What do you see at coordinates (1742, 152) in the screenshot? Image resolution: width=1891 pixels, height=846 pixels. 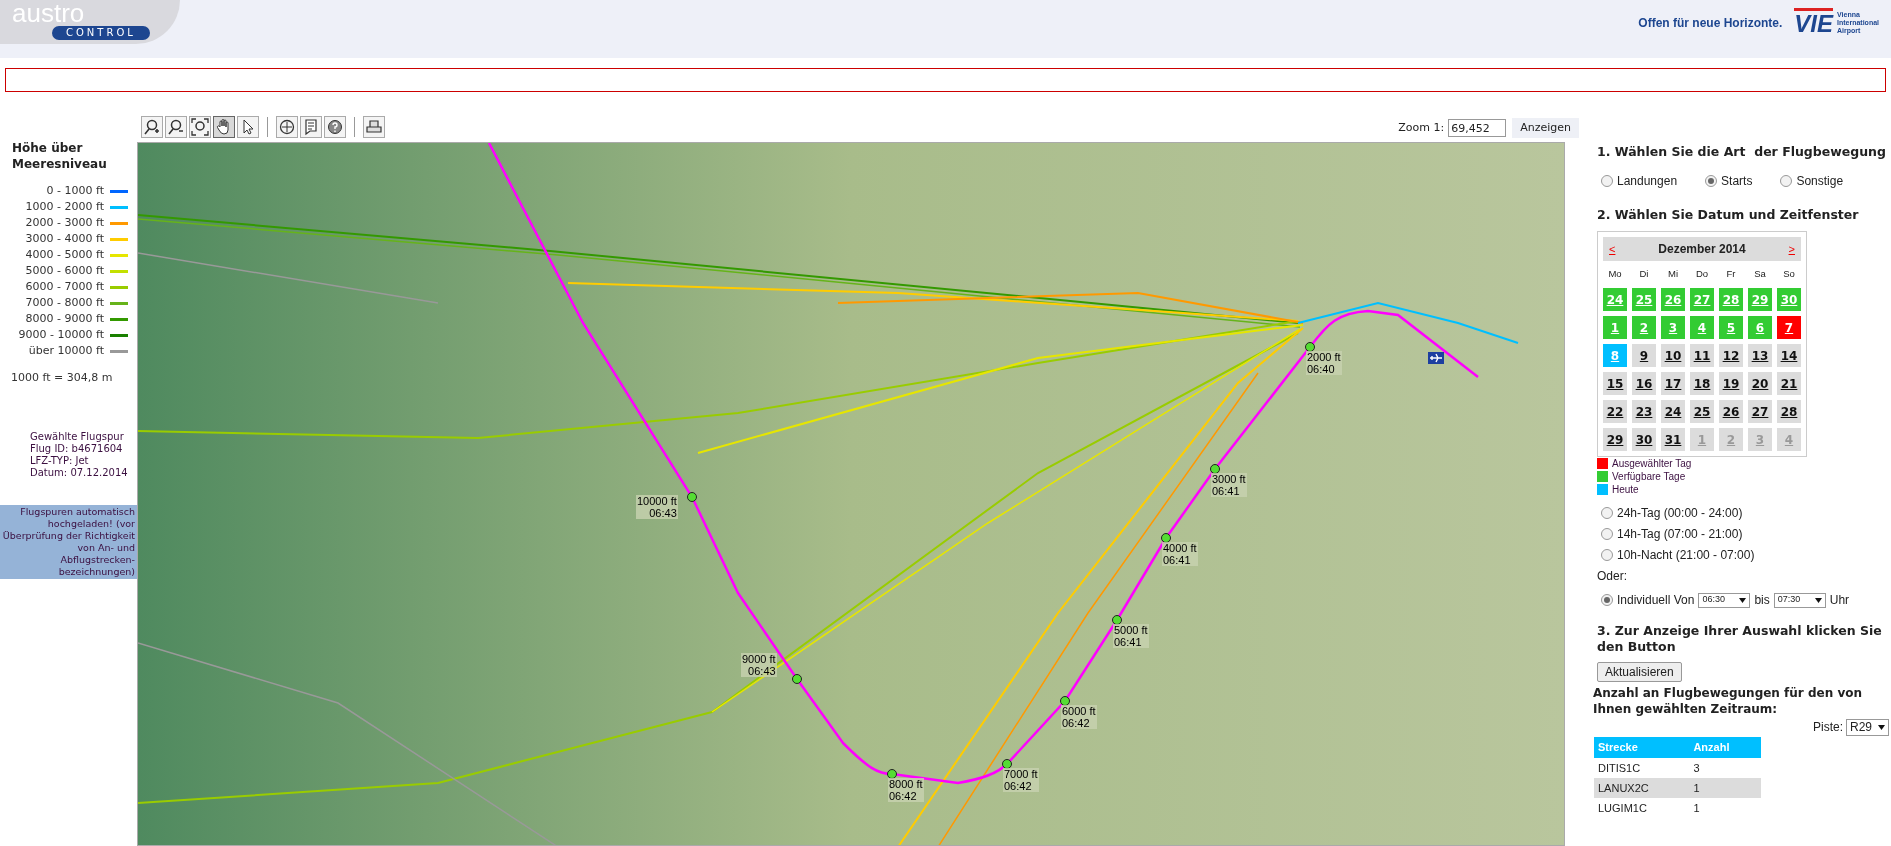 I see `section-heading: 1. Wählen Sie die Art der Flugbewegung` at bounding box center [1742, 152].